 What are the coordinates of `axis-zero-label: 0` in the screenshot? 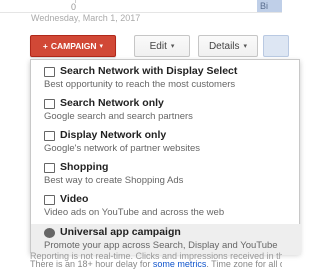 It's located at (74, 7).